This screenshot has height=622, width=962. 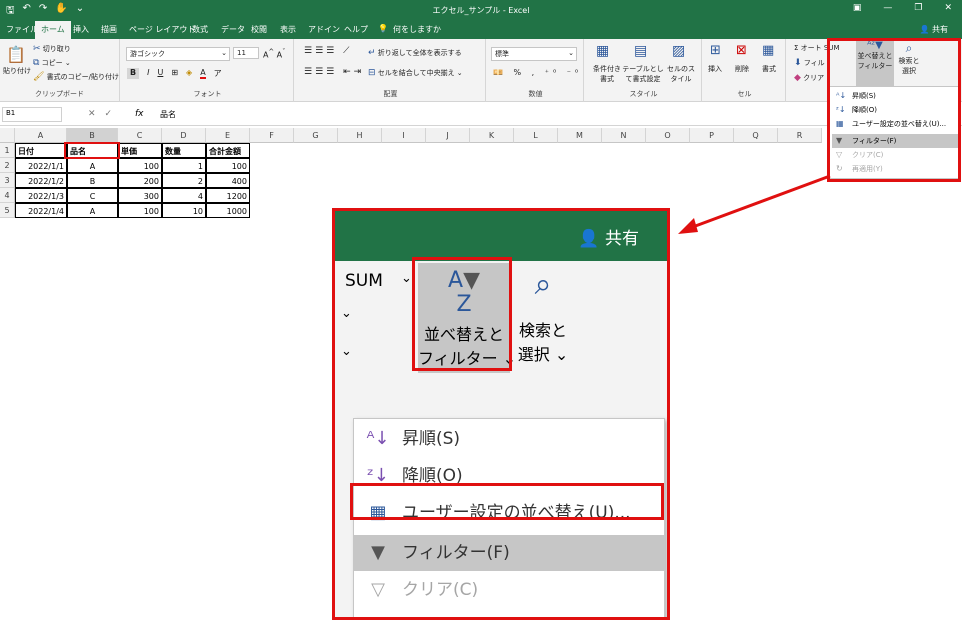 I want to click on formula-input: 品名, so click(x=168, y=114).